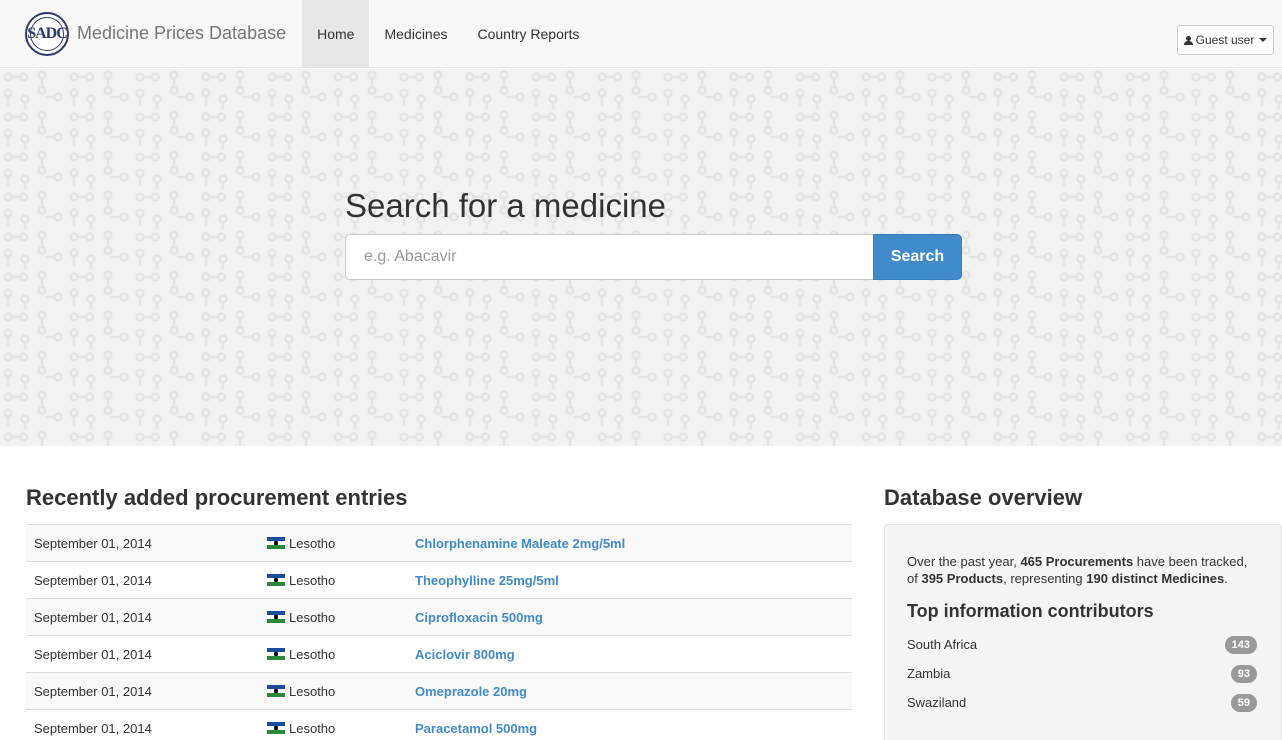 The height and width of the screenshot is (740, 1282). What do you see at coordinates (964, 561) in the screenshot?
I see `summary-text: Over the past year,` at bounding box center [964, 561].